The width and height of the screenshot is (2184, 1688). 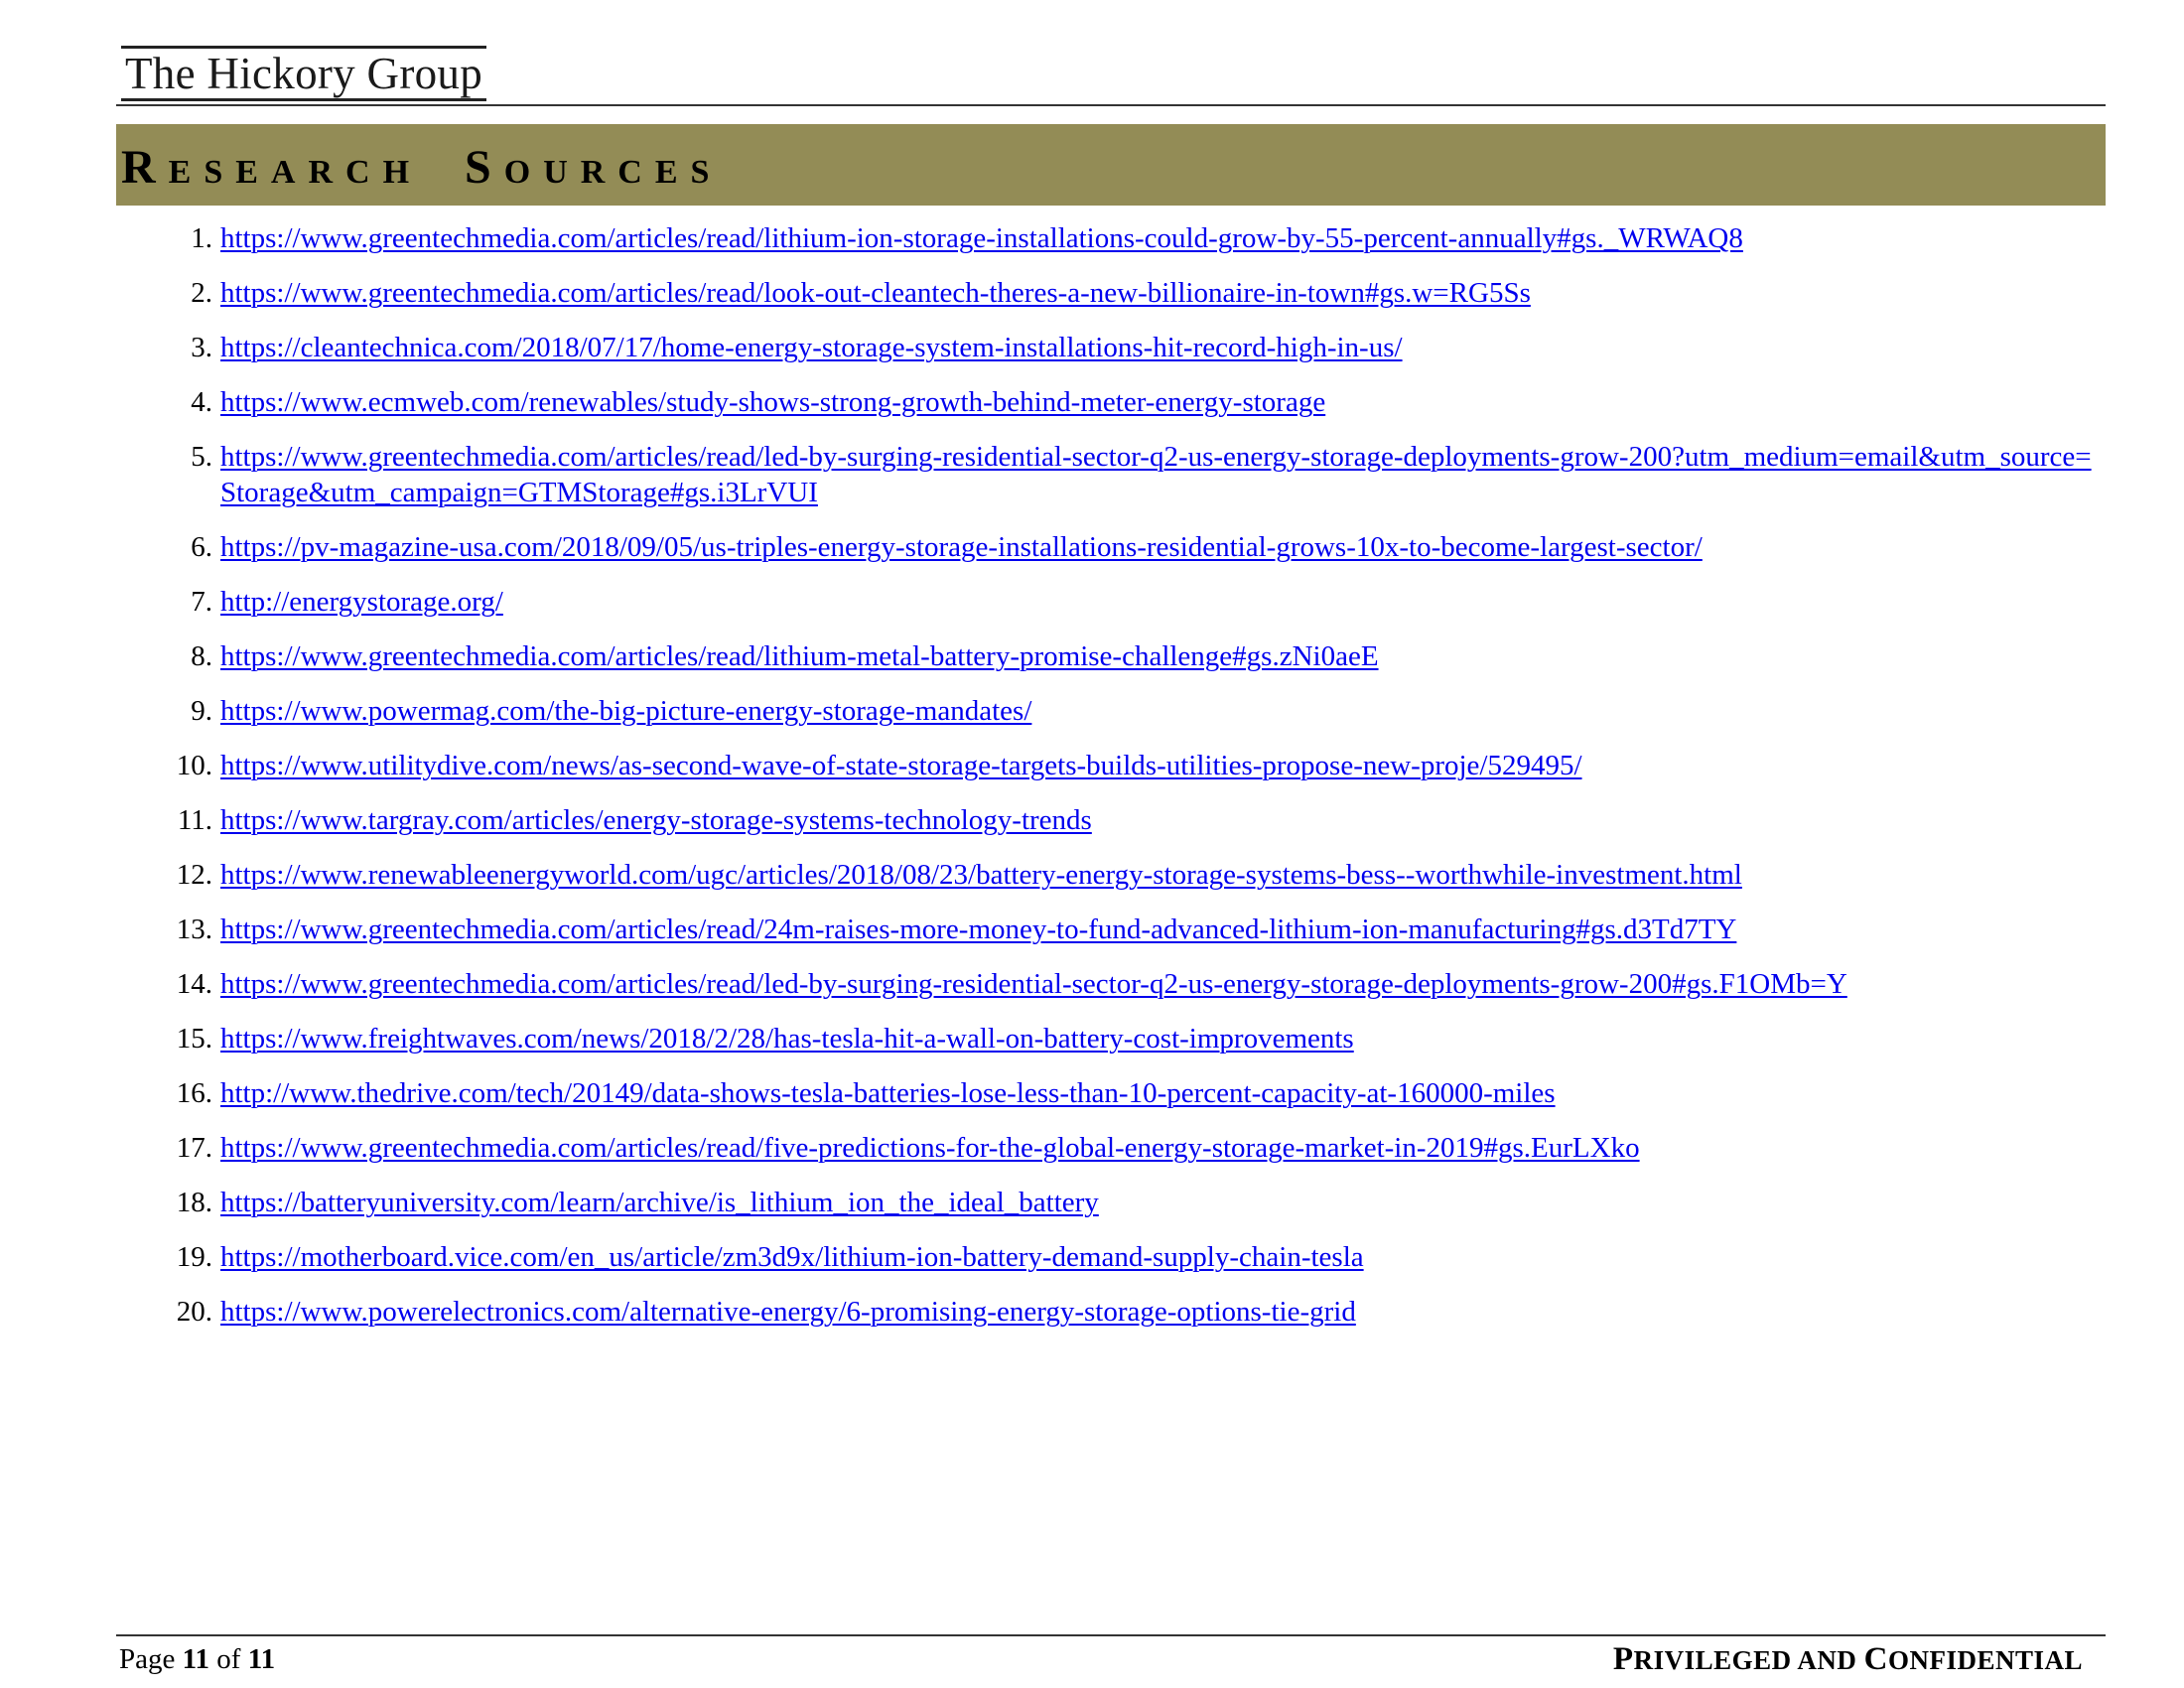 I want to click on page-of: of, so click(x=228, y=1659).